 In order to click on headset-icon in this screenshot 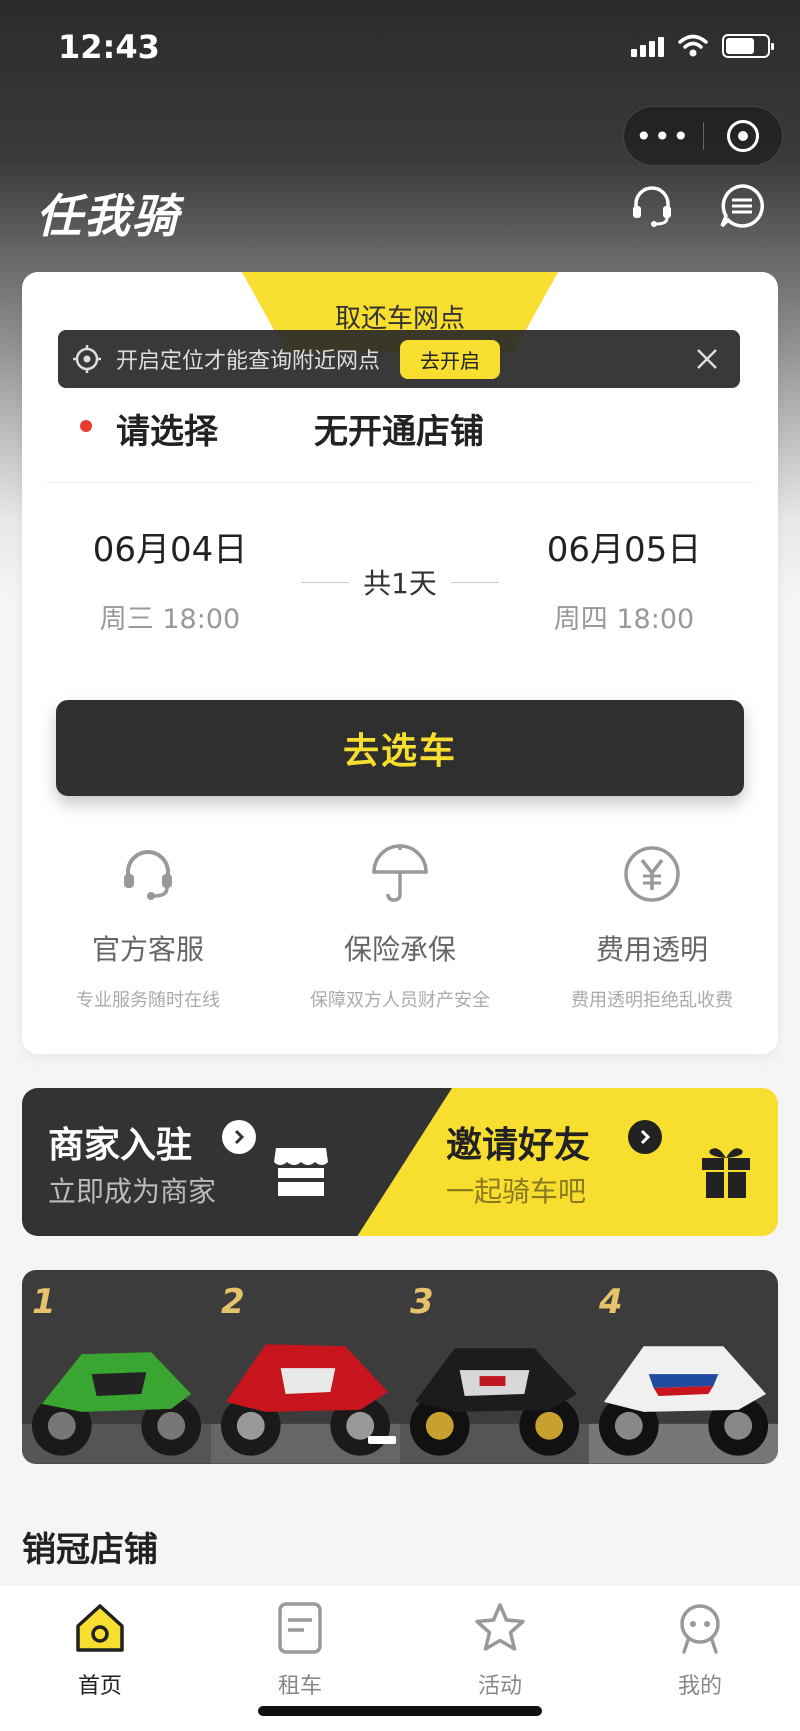, I will do `click(148, 875)`.